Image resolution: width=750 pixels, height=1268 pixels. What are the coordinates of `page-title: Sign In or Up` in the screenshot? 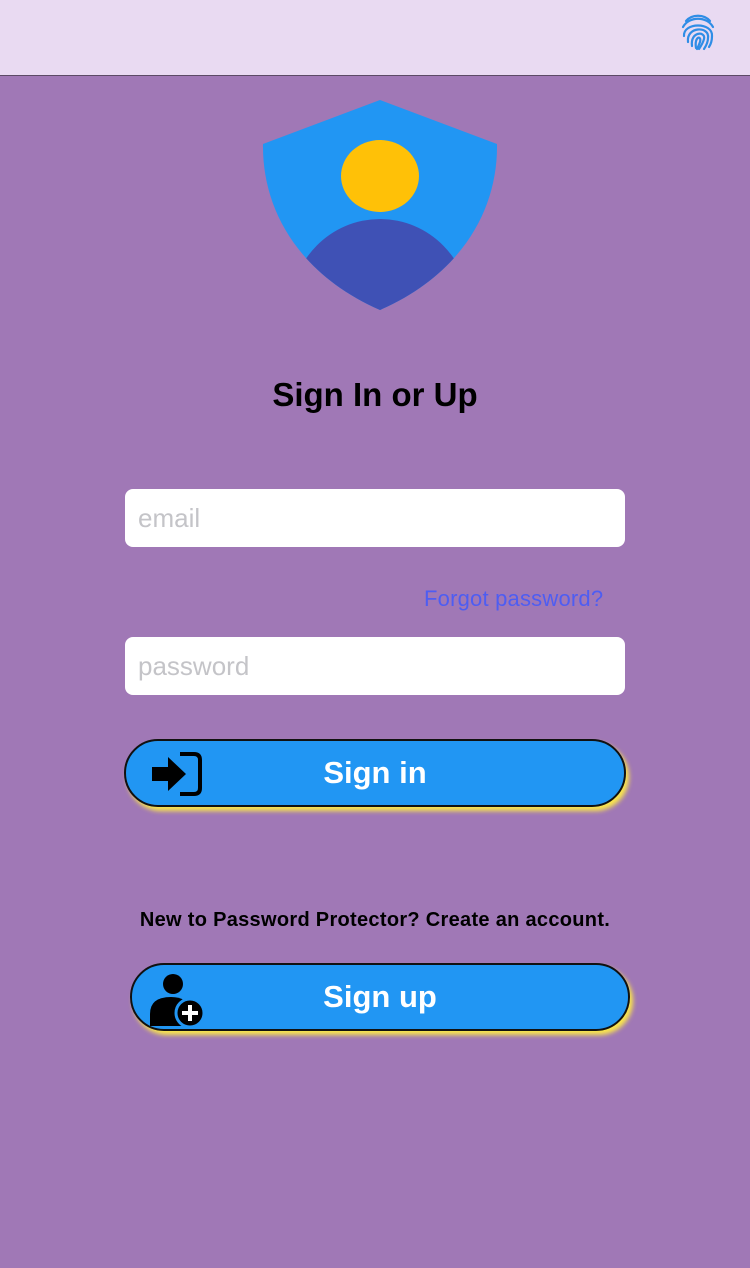 It's located at (375, 394).